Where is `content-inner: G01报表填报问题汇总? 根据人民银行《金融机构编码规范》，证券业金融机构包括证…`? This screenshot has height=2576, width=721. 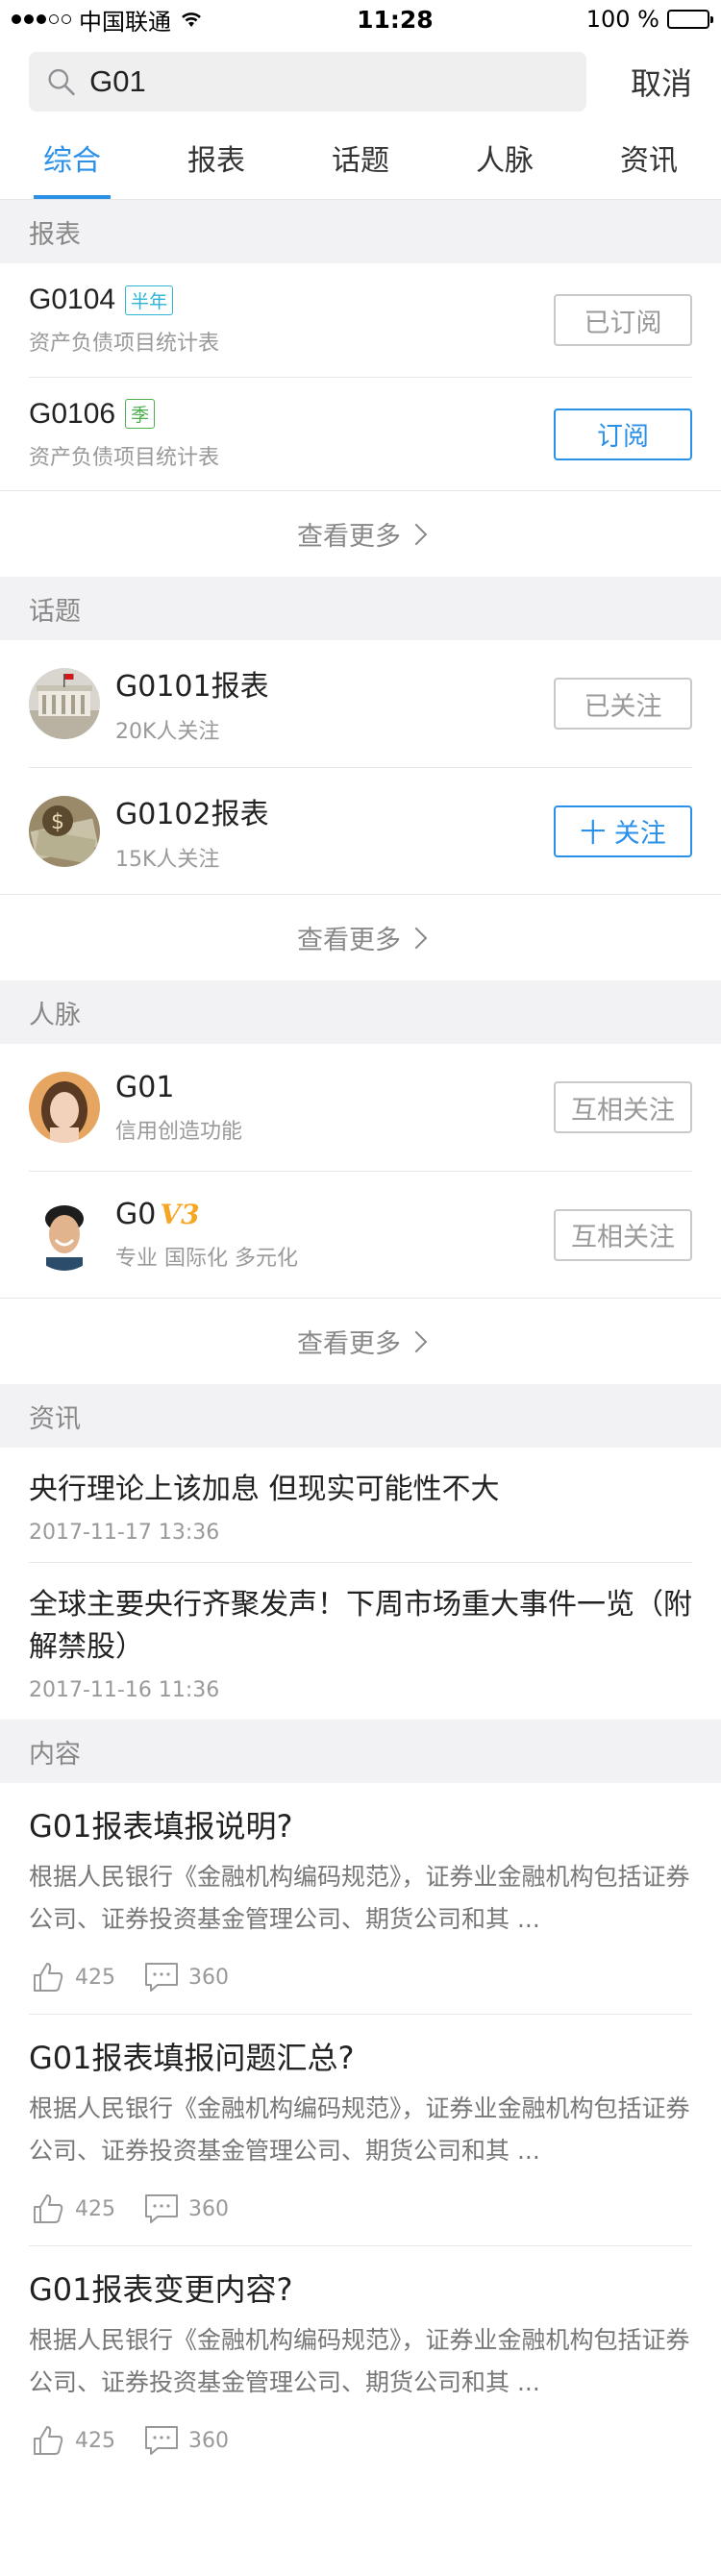 content-inner: G01报表填报问题汇总? 根据人民银行《金融机构编码规范》，证券业金融机构包括证… is located at coordinates (360, 2141).